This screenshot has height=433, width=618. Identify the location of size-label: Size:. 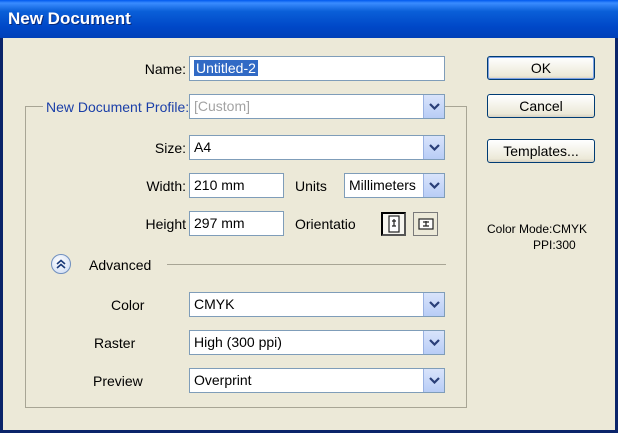
(170, 148).